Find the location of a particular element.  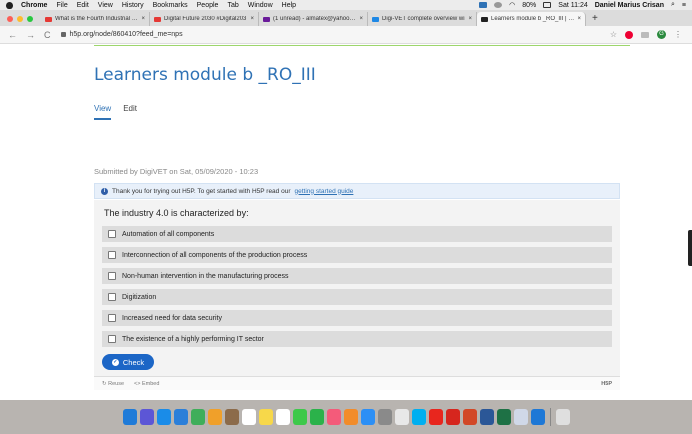

zoom-window-icon is located at coordinates (30, 19).